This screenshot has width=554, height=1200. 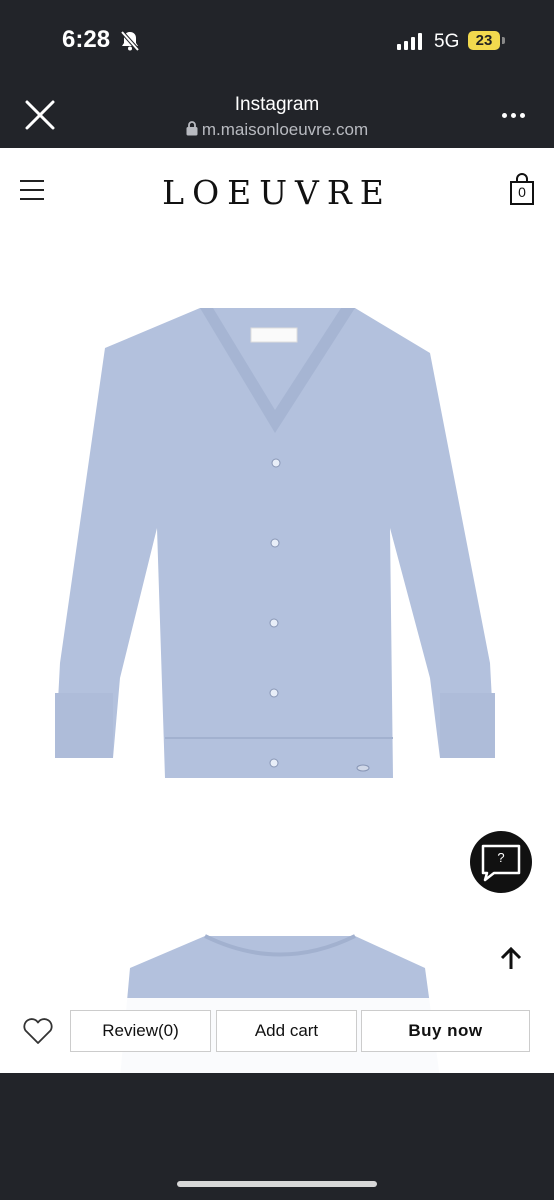 What do you see at coordinates (86, 39) in the screenshot?
I see `status-time: 6:28` at bounding box center [86, 39].